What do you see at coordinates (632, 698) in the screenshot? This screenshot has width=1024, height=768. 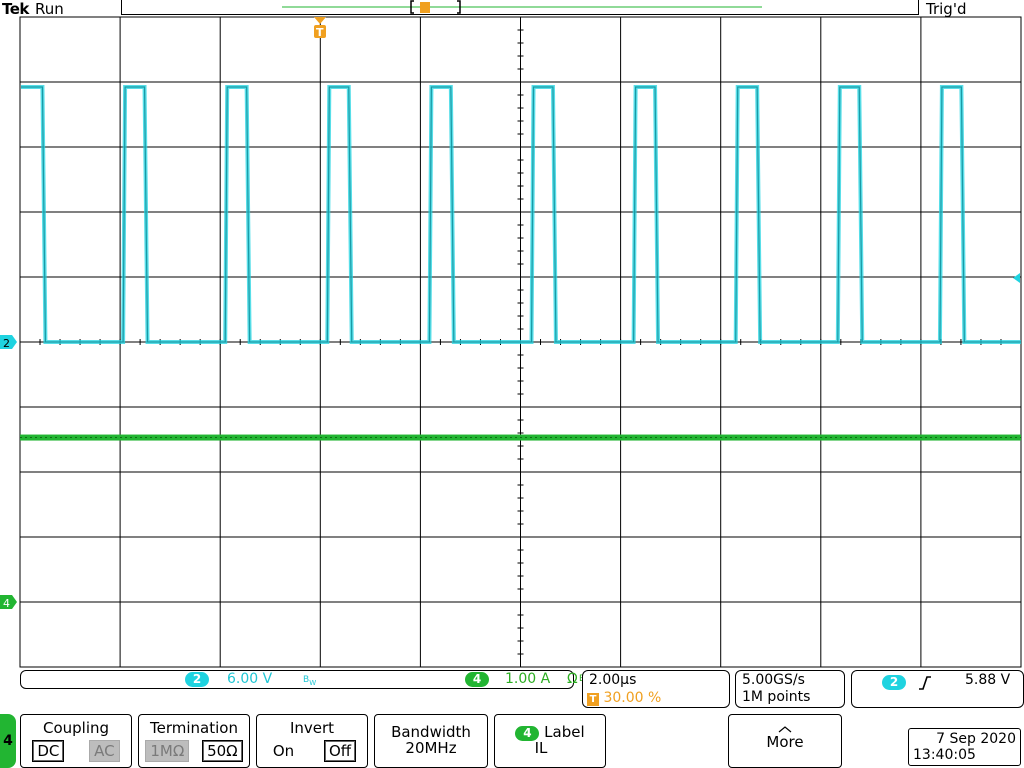 I see `trigger-position-value: 30.00 %` at bounding box center [632, 698].